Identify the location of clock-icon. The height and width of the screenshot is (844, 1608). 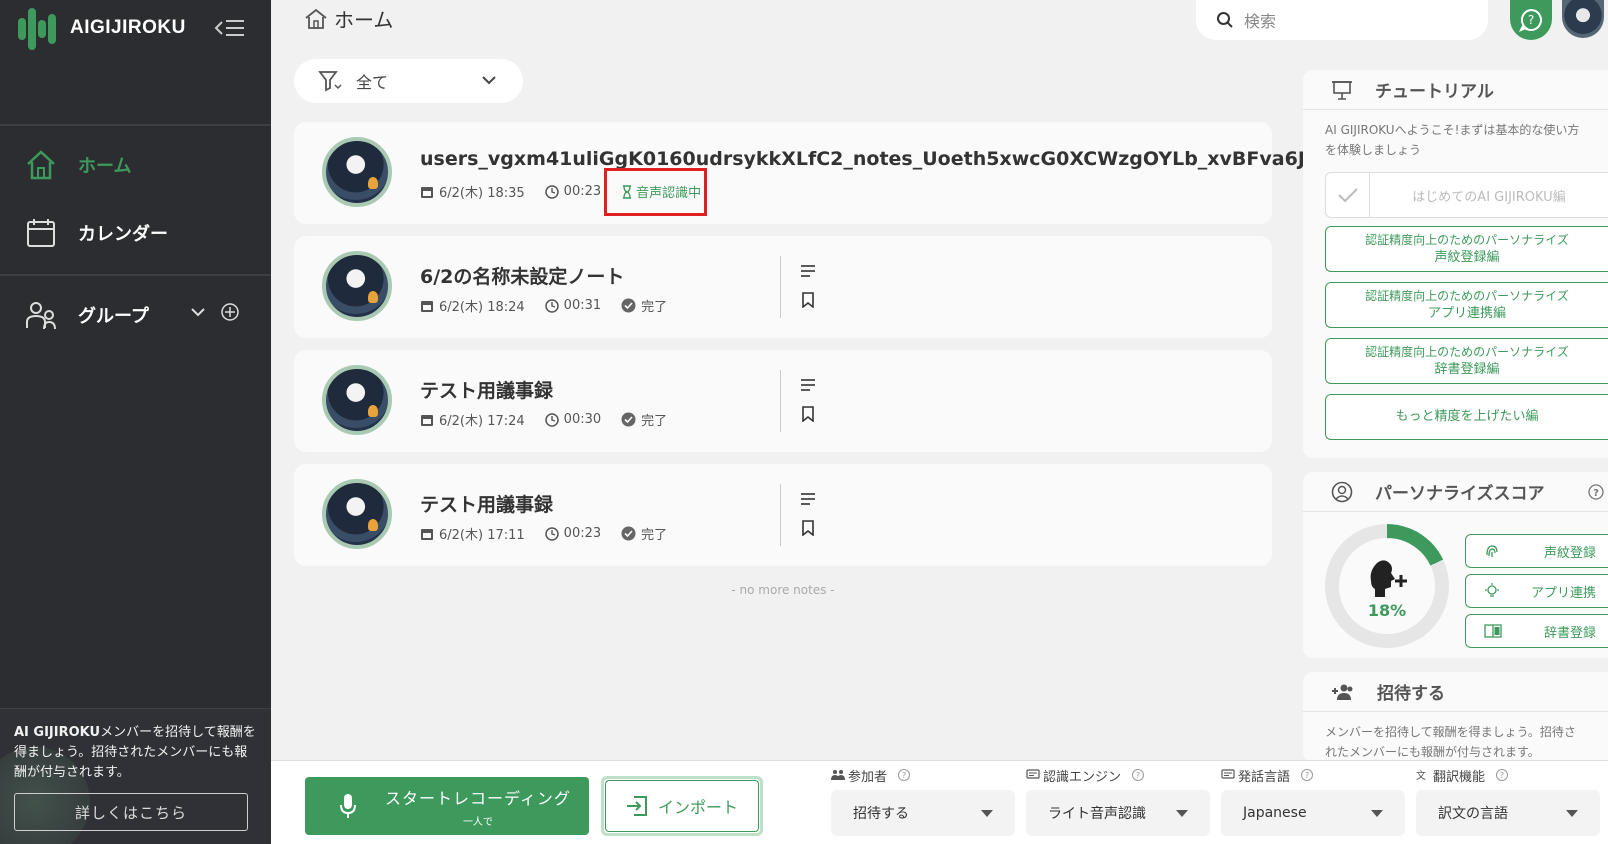
(551, 191).